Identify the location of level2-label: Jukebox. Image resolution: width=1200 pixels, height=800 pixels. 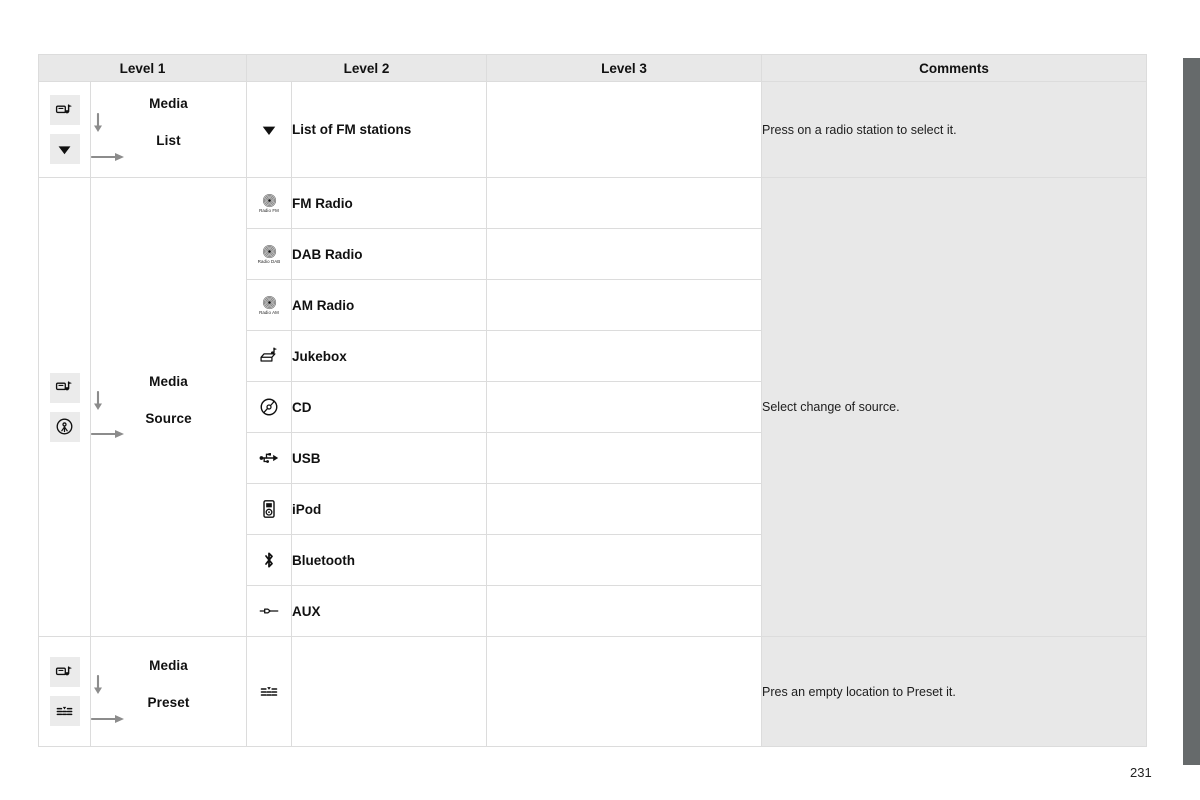
(389, 356).